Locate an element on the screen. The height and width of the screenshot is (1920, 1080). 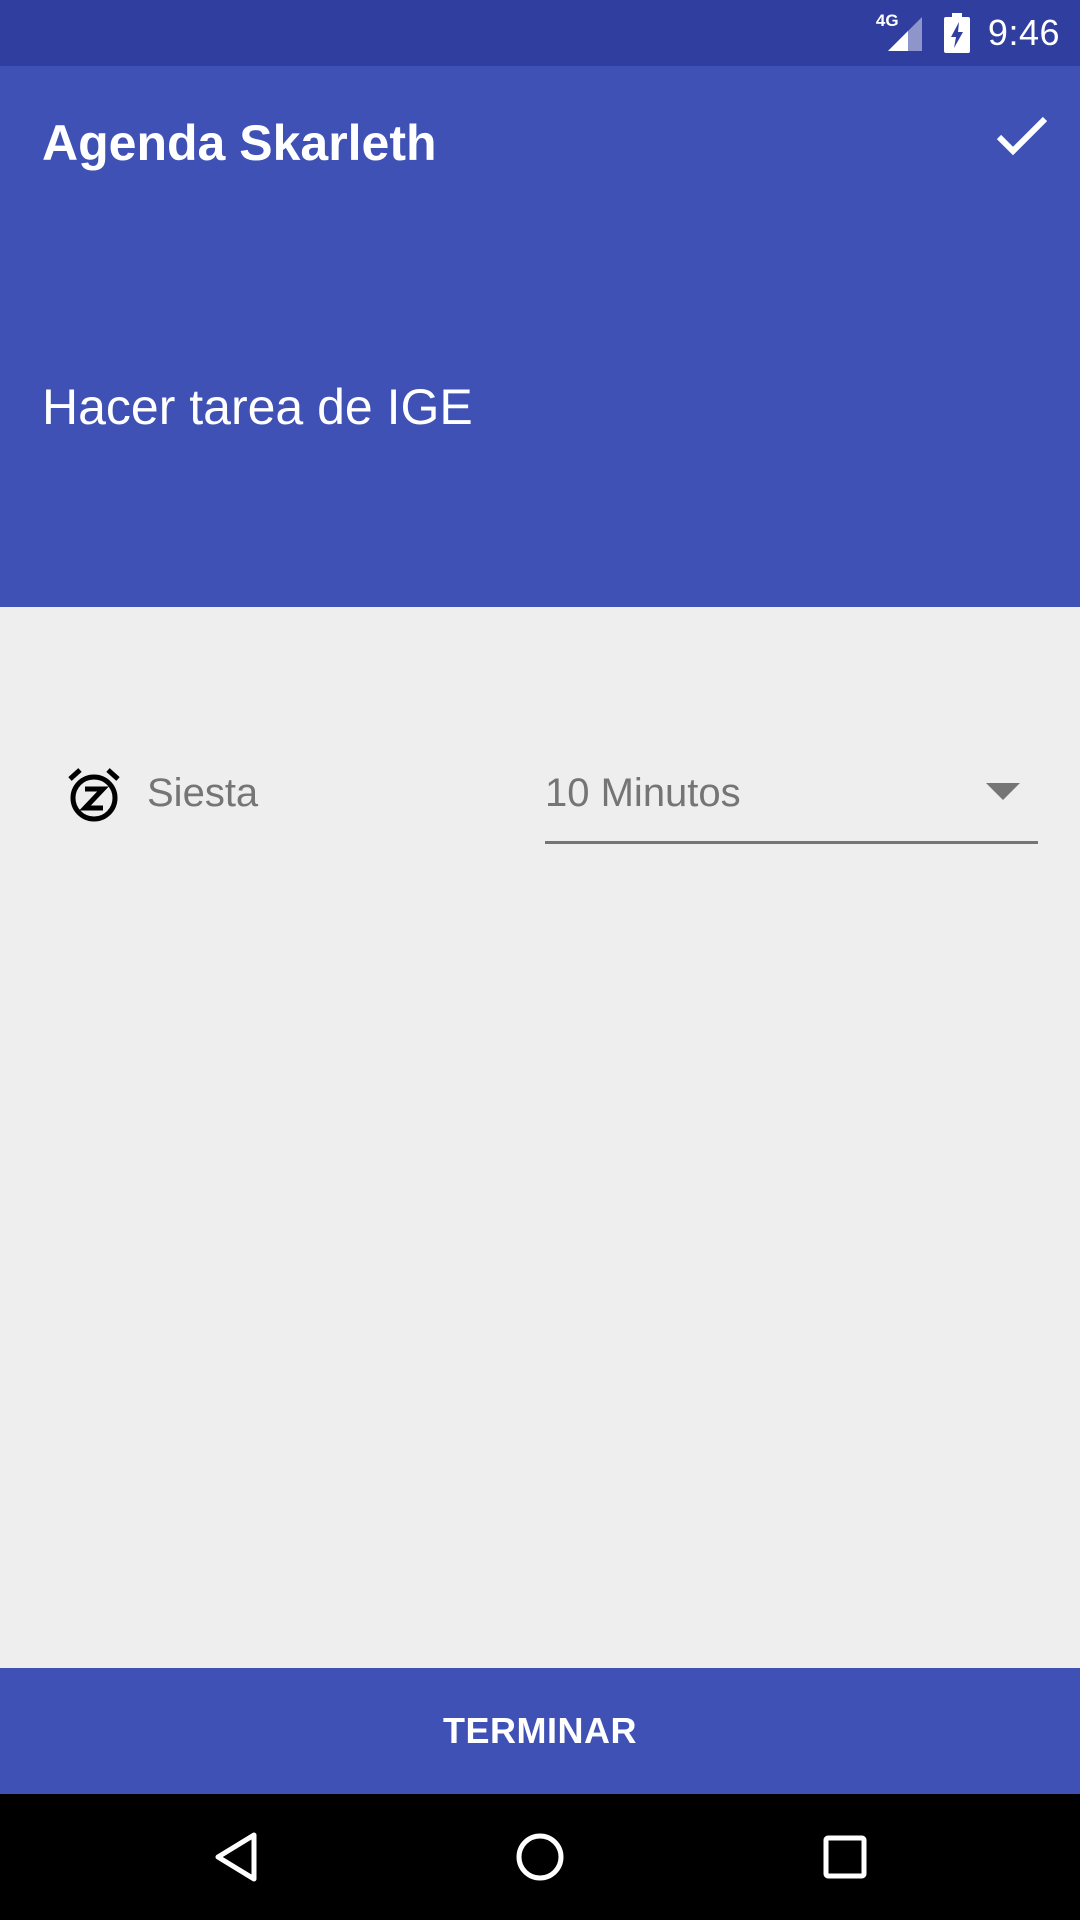
battery-charging-icon is located at coordinates (956, 33).